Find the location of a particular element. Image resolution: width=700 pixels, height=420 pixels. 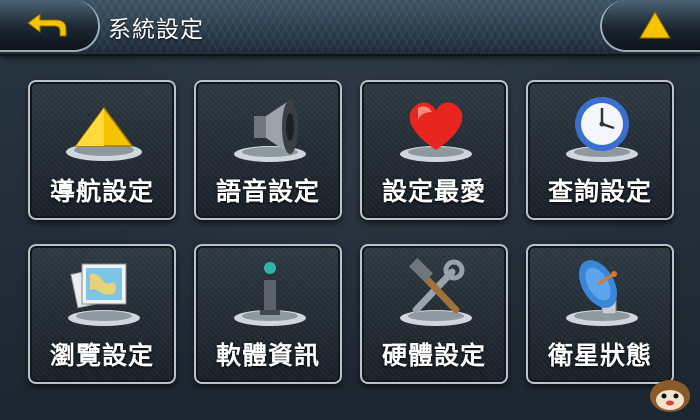

back-arrow-icon is located at coordinates (47, 25).